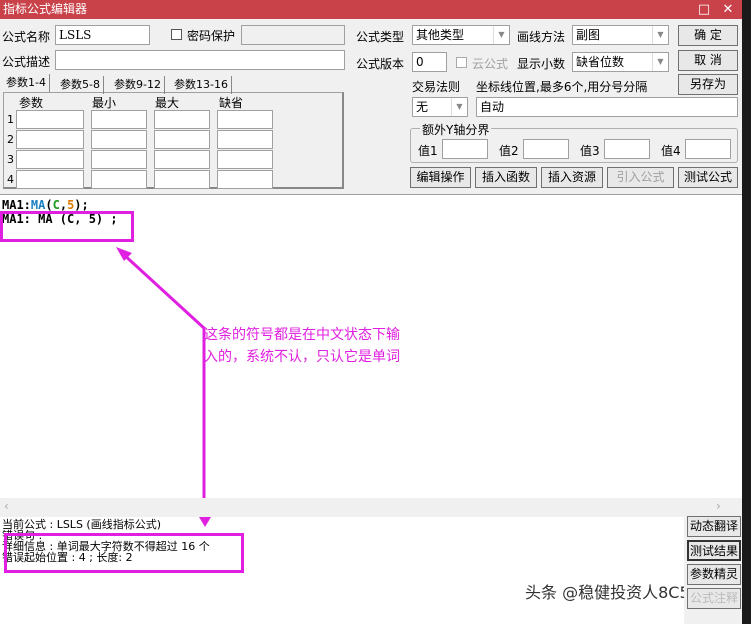 This screenshot has height=624, width=751. Describe the element at coordinates (436, 87) in the screenshot. I see `trade-label: 交易法则` at that location.